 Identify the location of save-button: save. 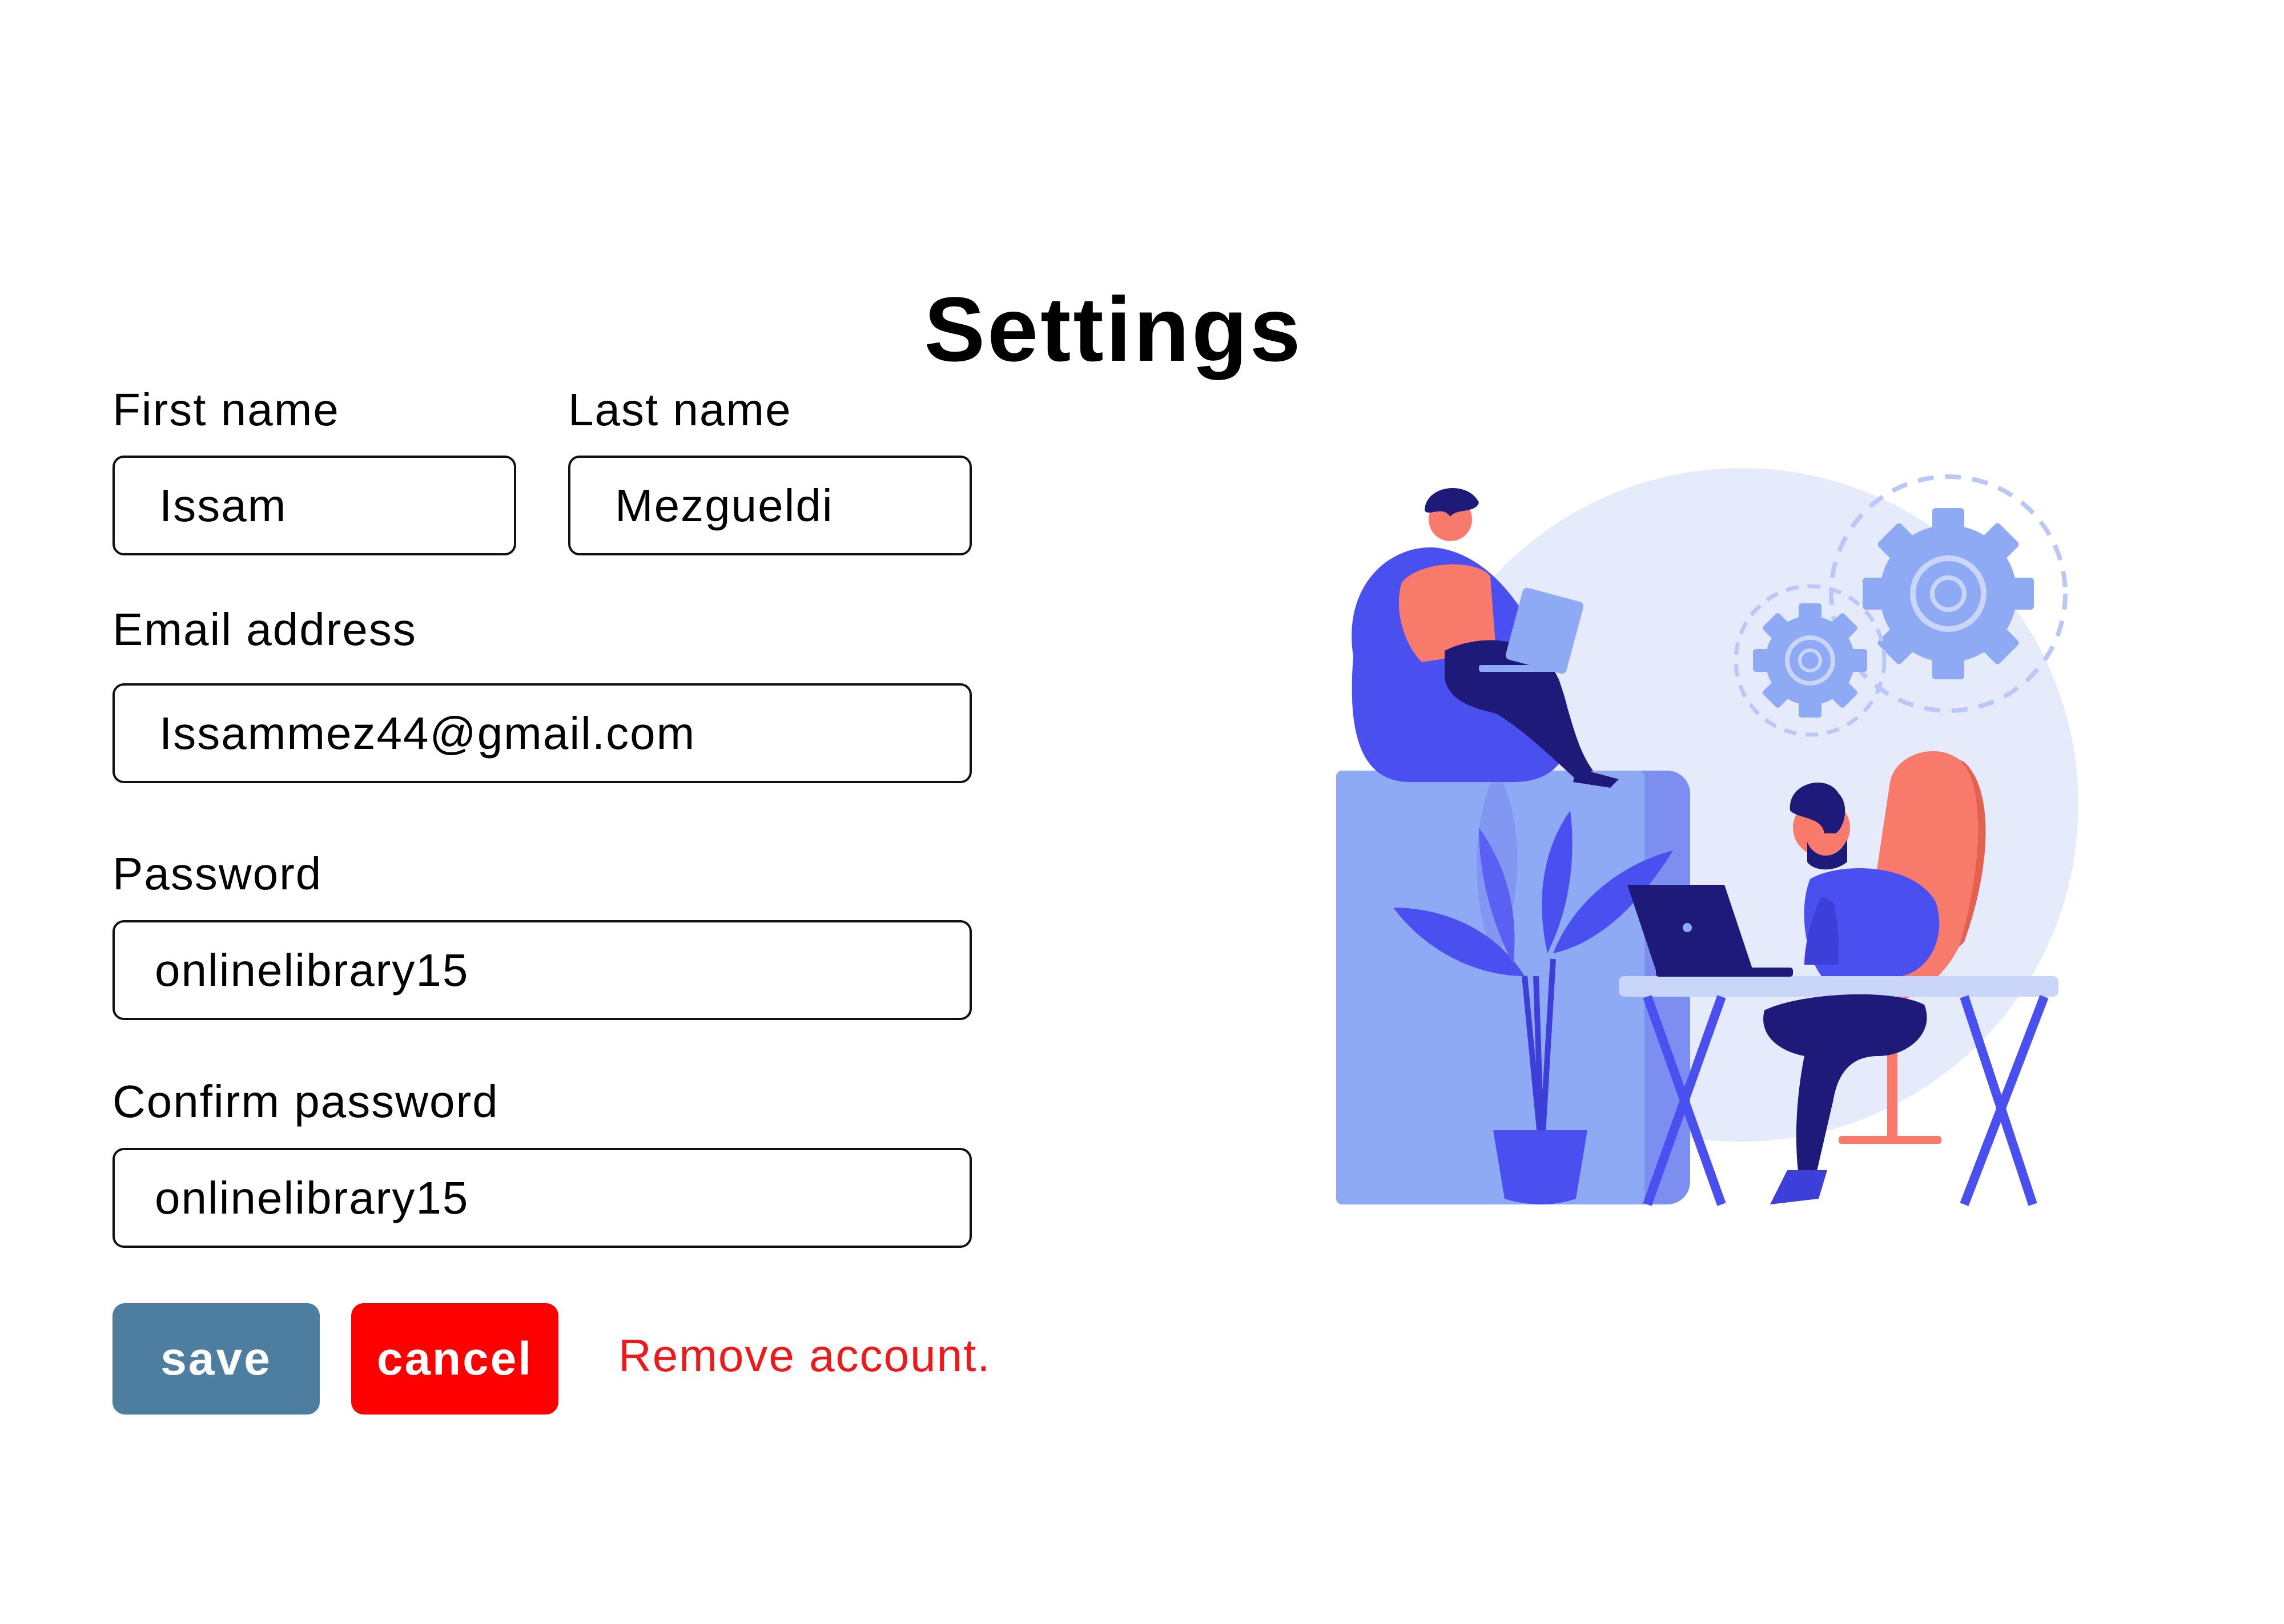
(216, 1359).